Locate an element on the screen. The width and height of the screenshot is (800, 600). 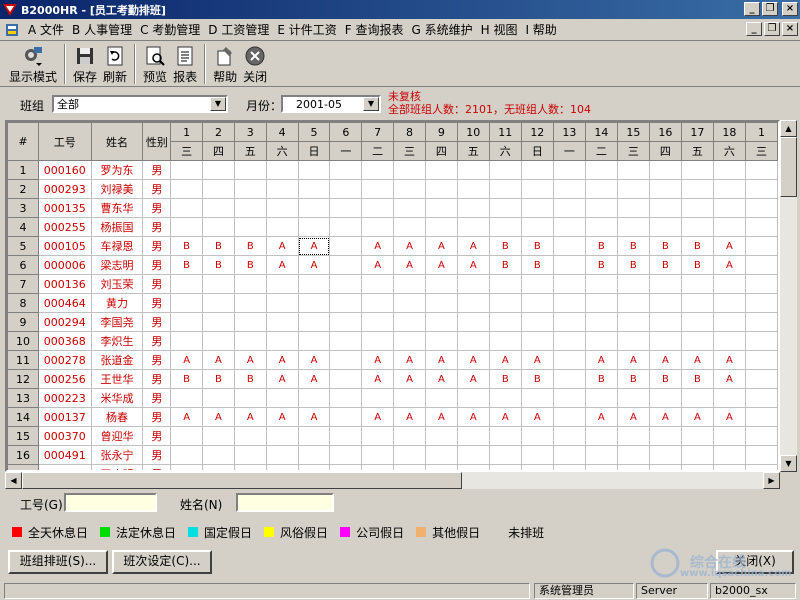
employee-id-cell: 000293 is located at coordinates (65, 189).